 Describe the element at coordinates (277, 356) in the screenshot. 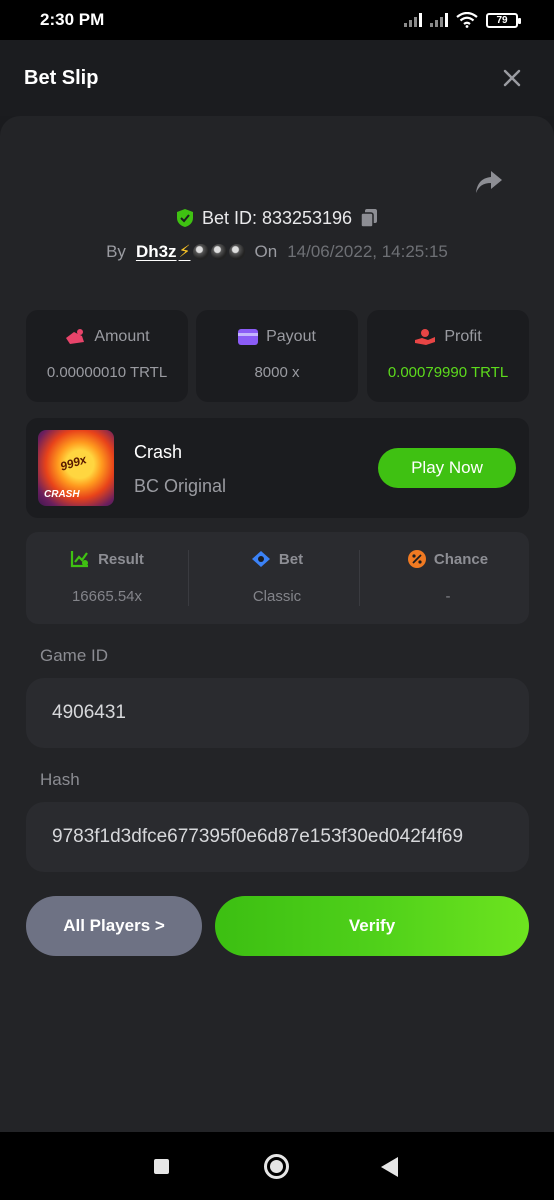

I see `stat-card-payout: Payout 8000 x` at that location.